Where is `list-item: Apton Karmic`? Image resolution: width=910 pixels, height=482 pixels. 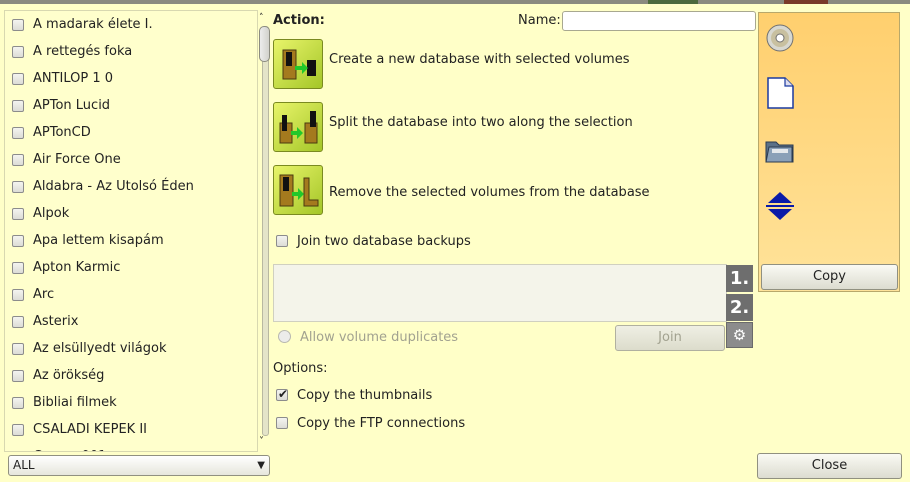
list-item: Apton Karmic is located at coordinates (130, 267).